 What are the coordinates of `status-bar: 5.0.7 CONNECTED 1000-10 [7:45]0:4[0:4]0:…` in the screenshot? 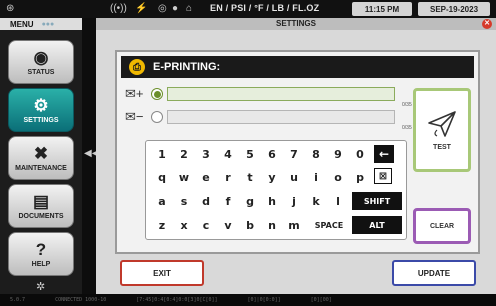 It's located at (248, 300).